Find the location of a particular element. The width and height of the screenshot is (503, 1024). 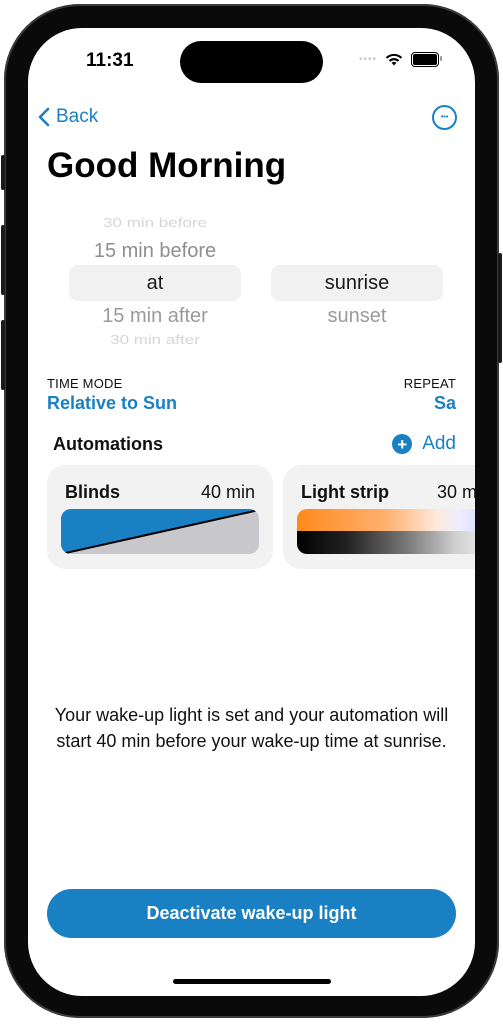

blinds-ramp-graphic is located at coordinates (160, 531).